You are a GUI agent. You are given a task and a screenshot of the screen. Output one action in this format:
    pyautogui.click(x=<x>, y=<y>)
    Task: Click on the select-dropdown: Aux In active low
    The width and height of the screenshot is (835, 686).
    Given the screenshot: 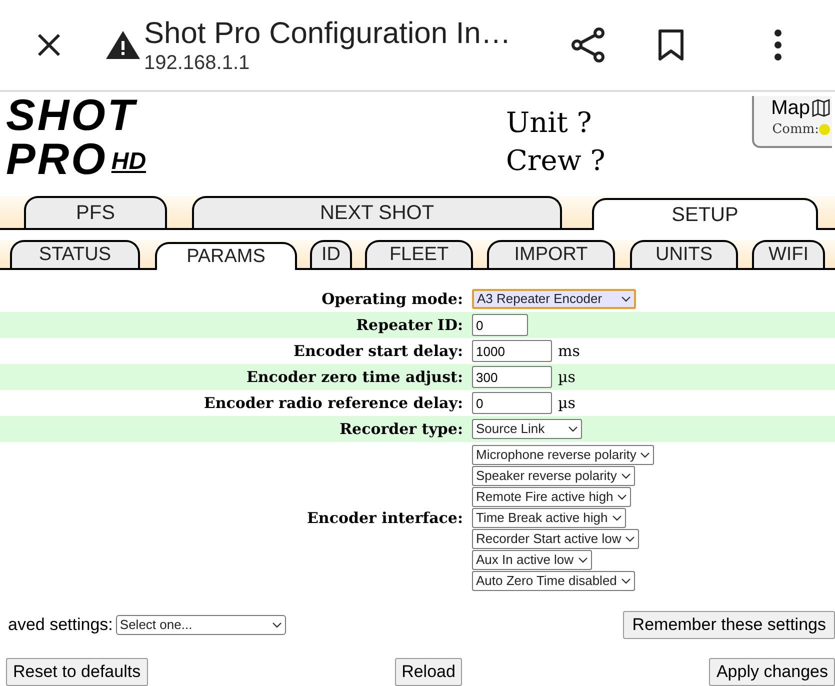 What is the action you would take?
    pyautogui.click(x=532, y=560)
    